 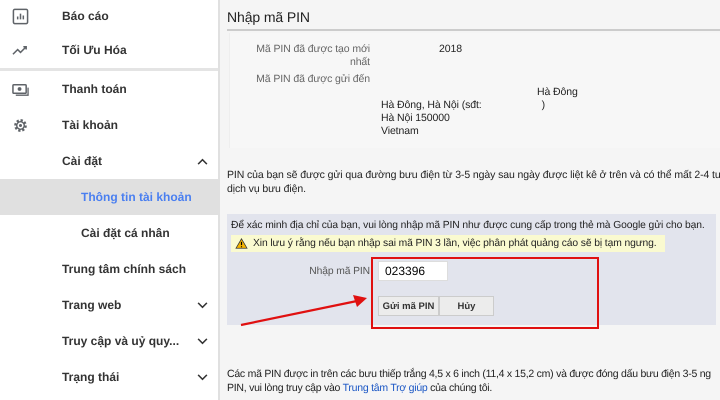 I want to click on cancel-button: Hủy, so click(x=466, y=306).